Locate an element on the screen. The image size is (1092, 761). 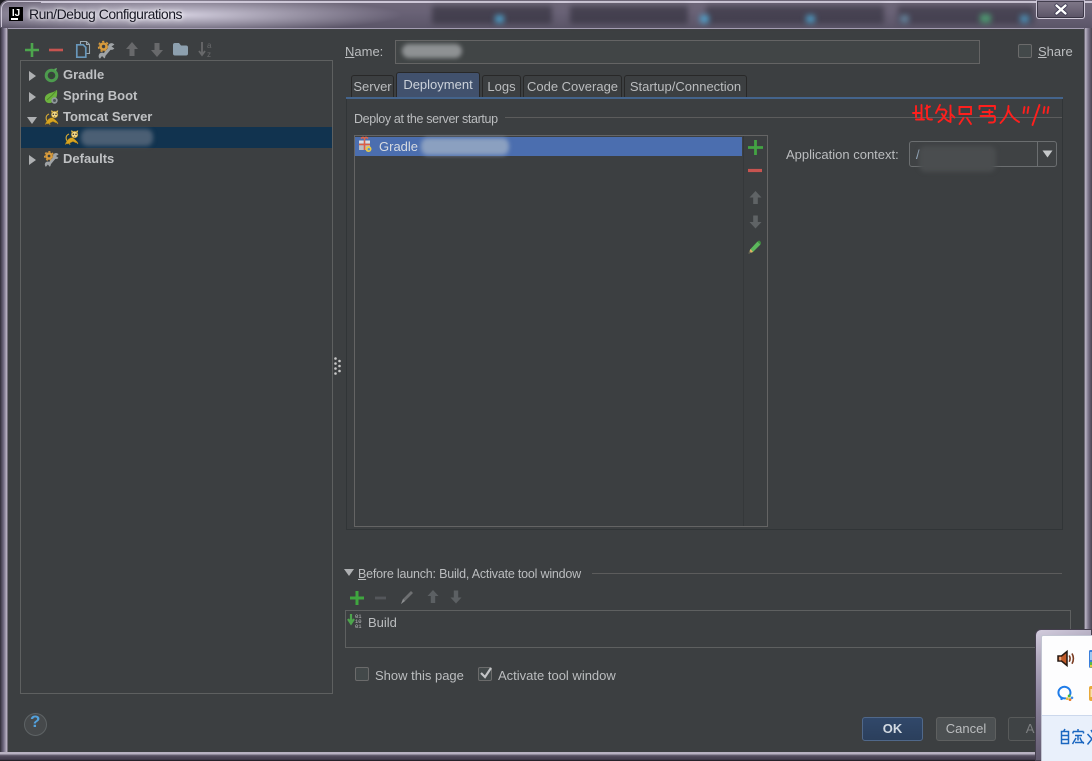
svg-text: z is located at coordinates (209, 54).